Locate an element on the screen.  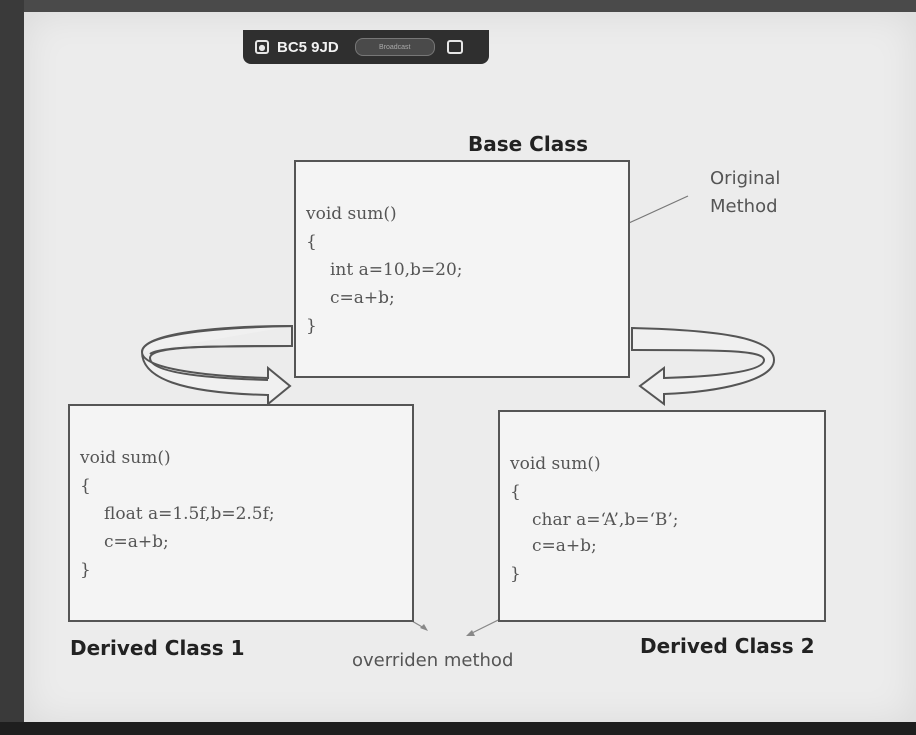
derived1-line-5: } is located at coordinates (85, 570).